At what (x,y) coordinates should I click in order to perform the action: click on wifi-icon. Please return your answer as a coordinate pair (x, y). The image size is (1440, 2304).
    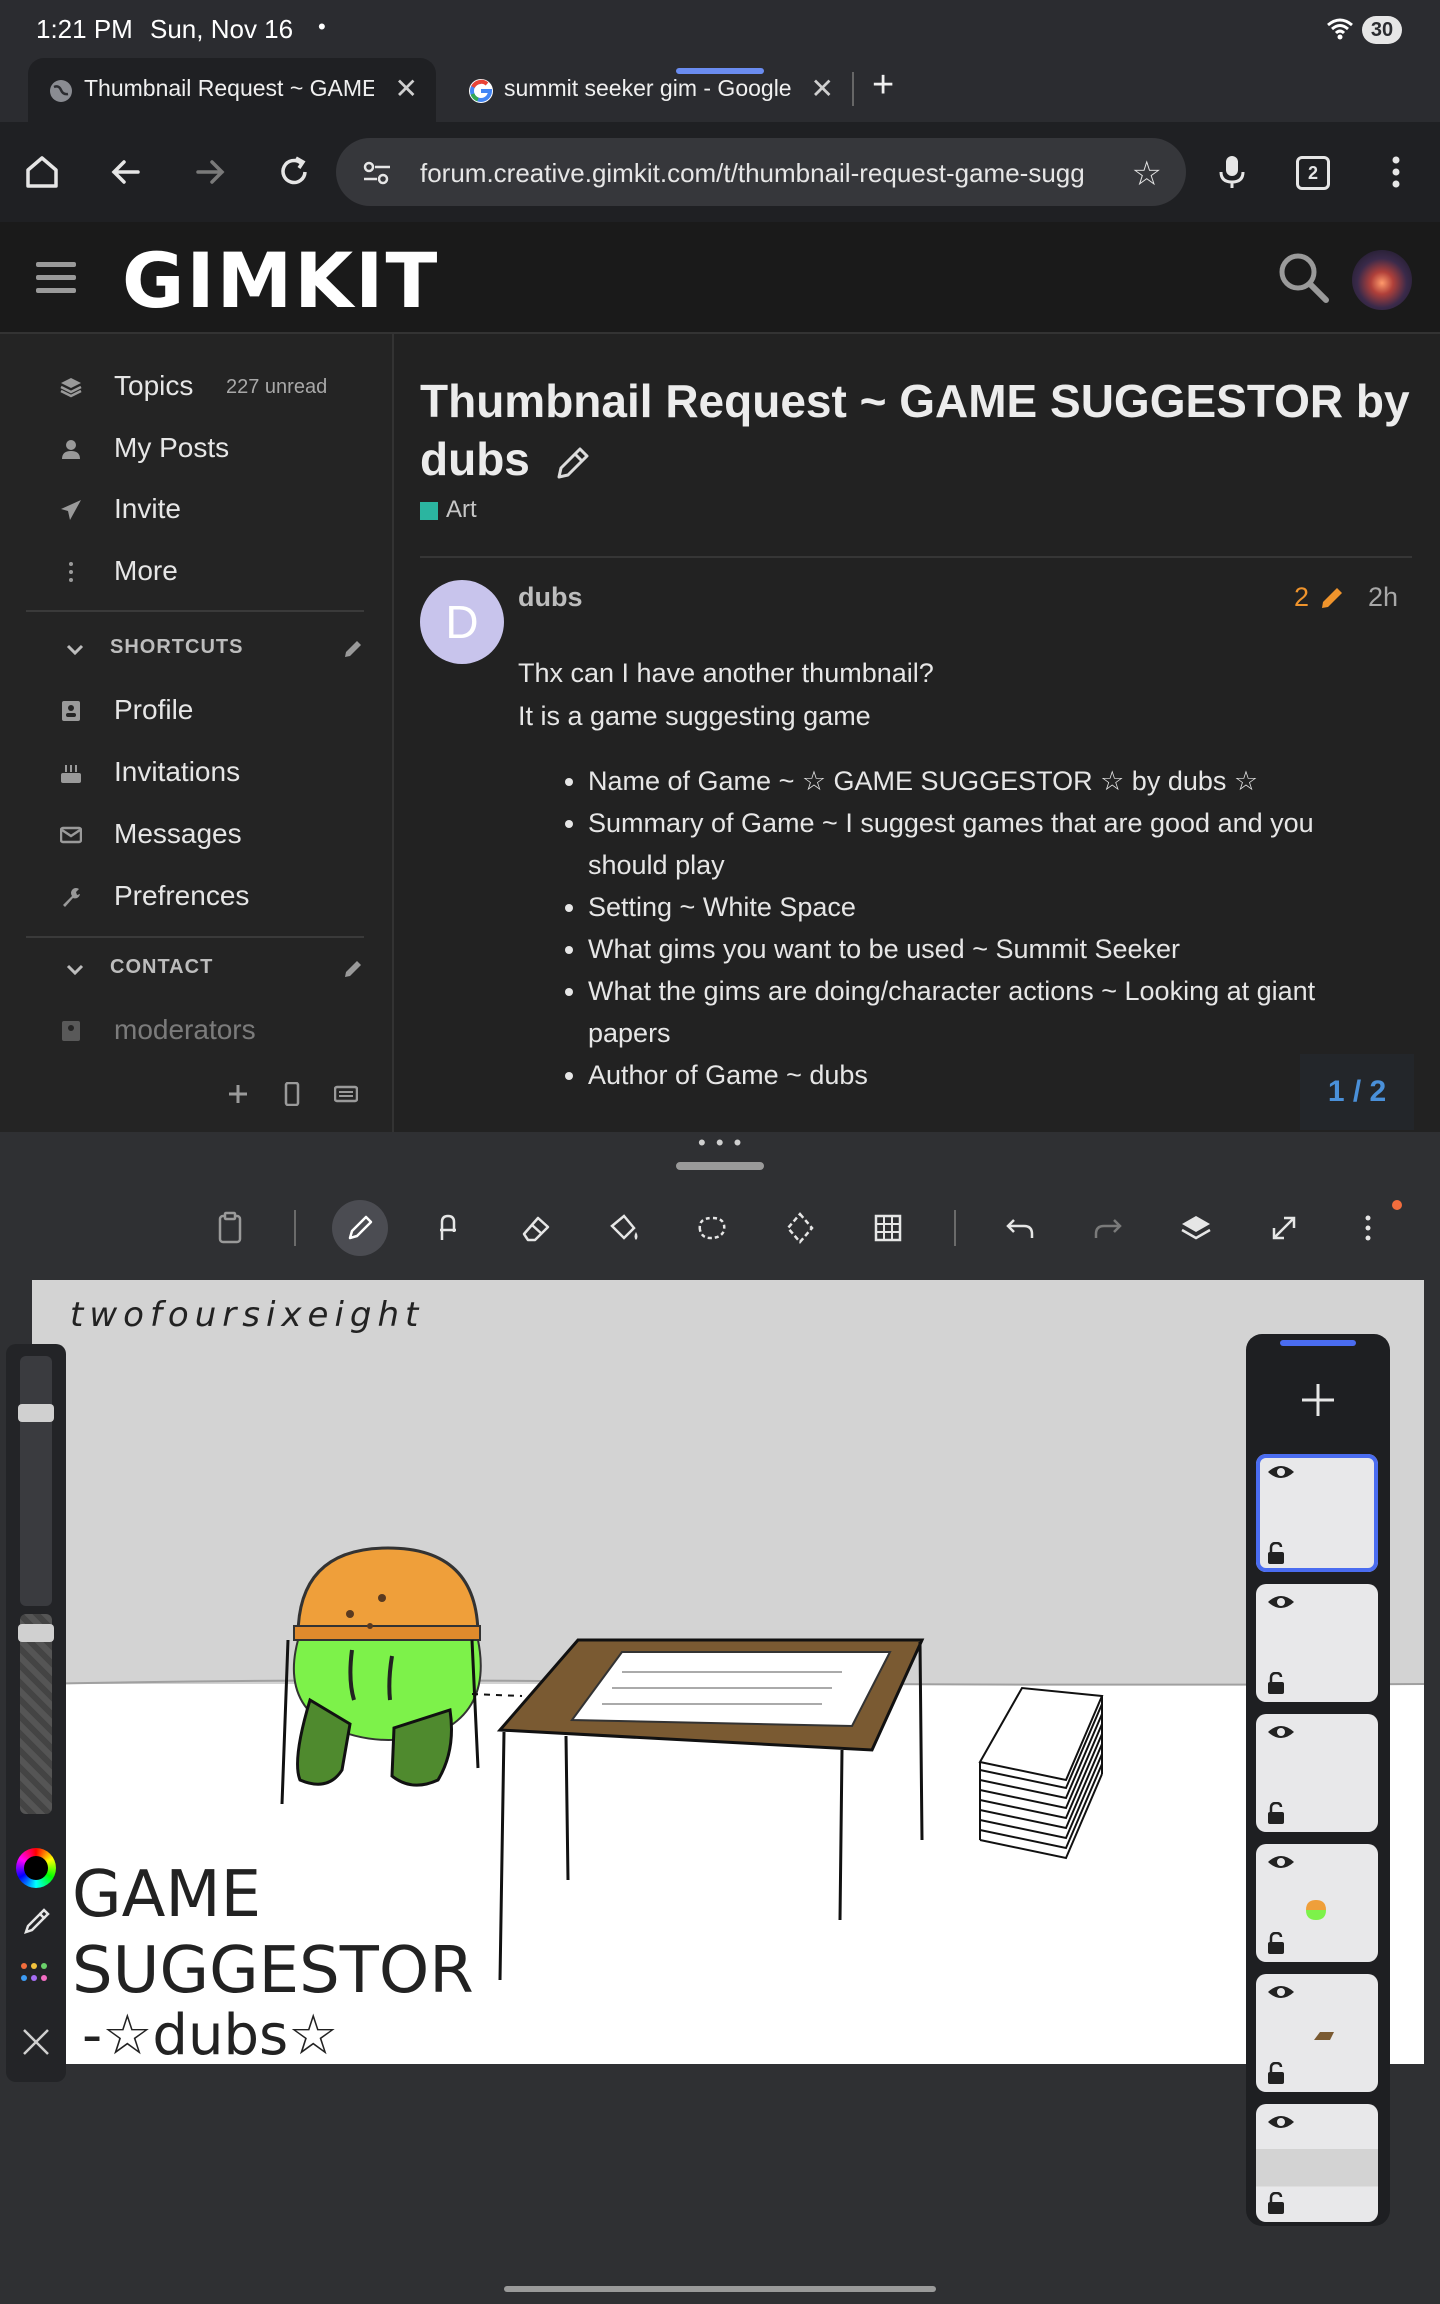
    Looking at the image, I should click on (1340, 29).